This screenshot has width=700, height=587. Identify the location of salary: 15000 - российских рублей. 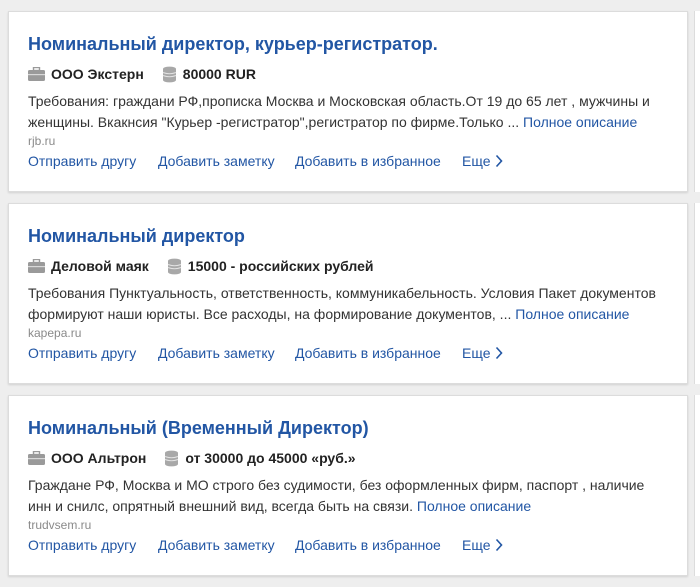
(280, 266).